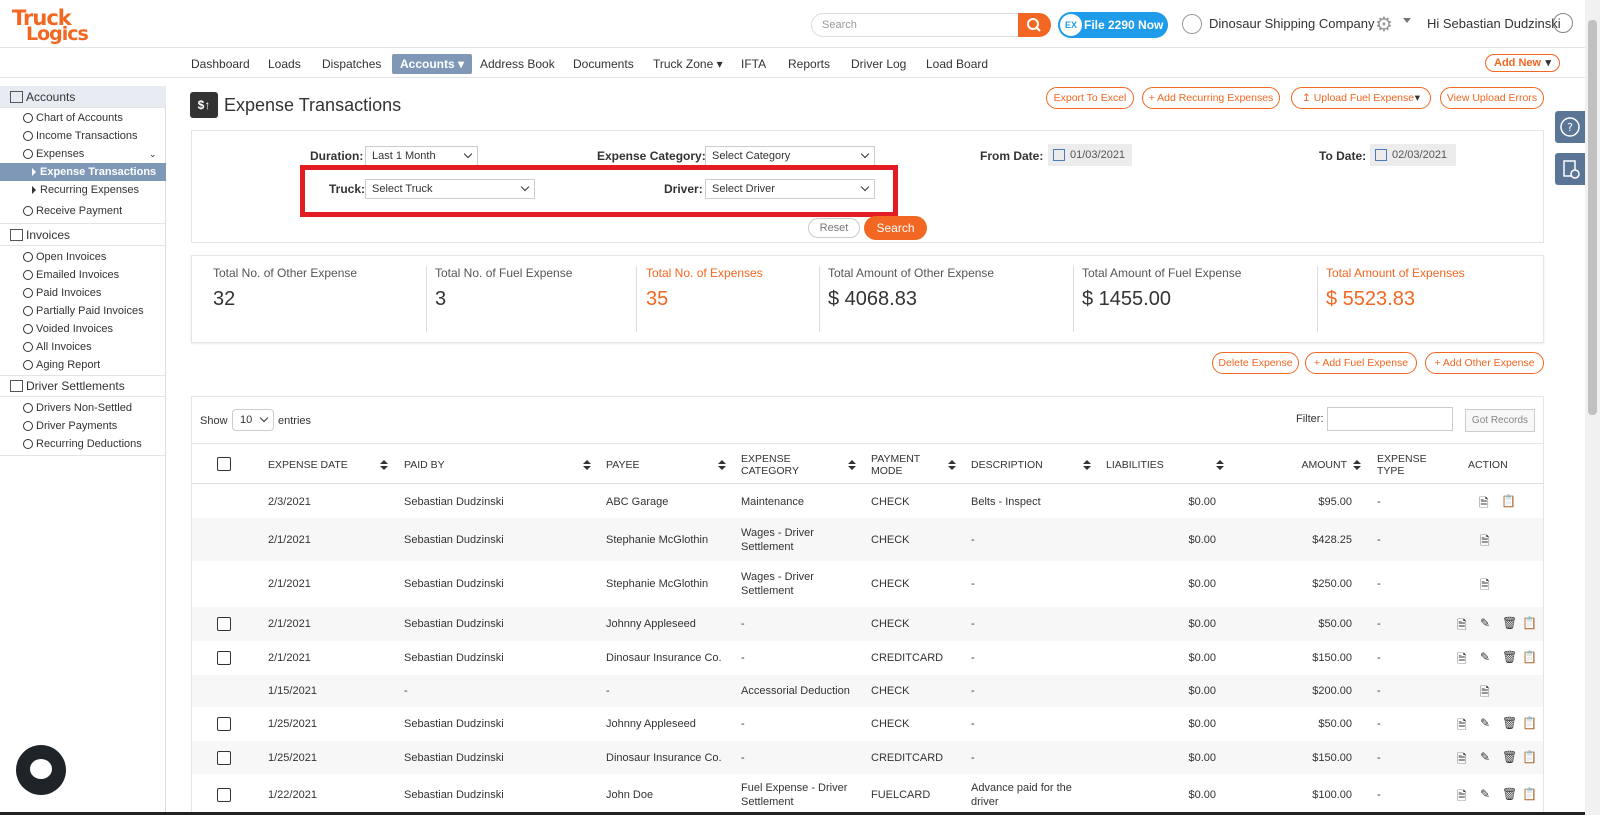 The image size is (1600, 815). I want to click on col-amount: AMOUNT, so click(1310, 464).